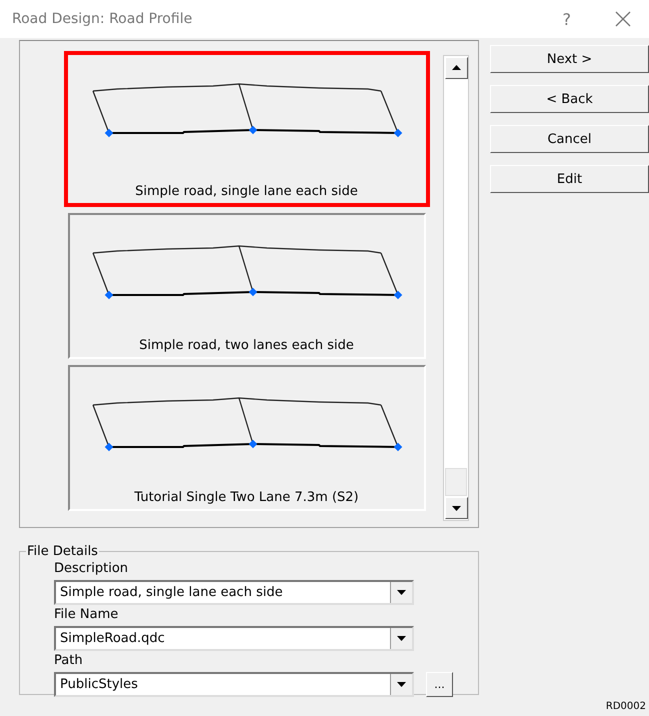 The width and height of the screenshot is (649, 716). What do you see at coordinates (246, 191) in the screenshot?
I see `profile-caption: Simple road, single lane each side` at bounding box center [246, 191].